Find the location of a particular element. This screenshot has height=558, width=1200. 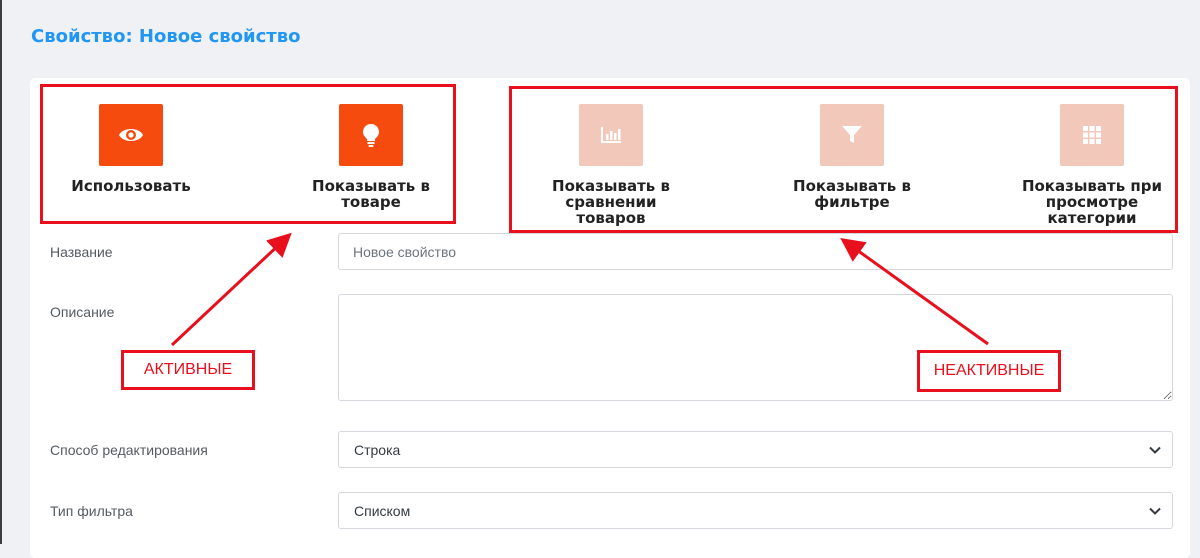

name-input is located at coordinates (755, 251).